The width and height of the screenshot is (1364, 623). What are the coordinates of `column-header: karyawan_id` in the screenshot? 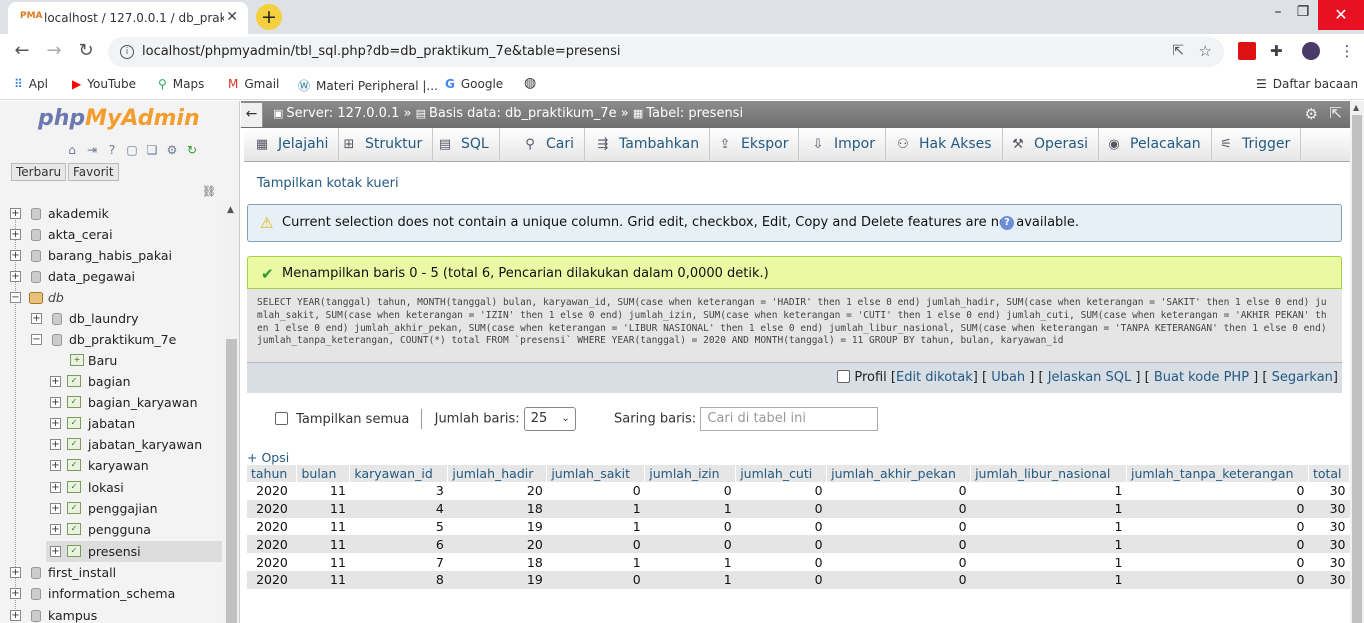 It's located at (399, 473).